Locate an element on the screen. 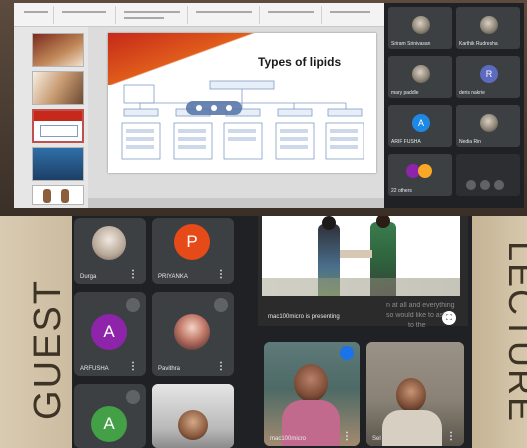  participant-tile: Durga ⋮ is located at coordinates (110, 251).